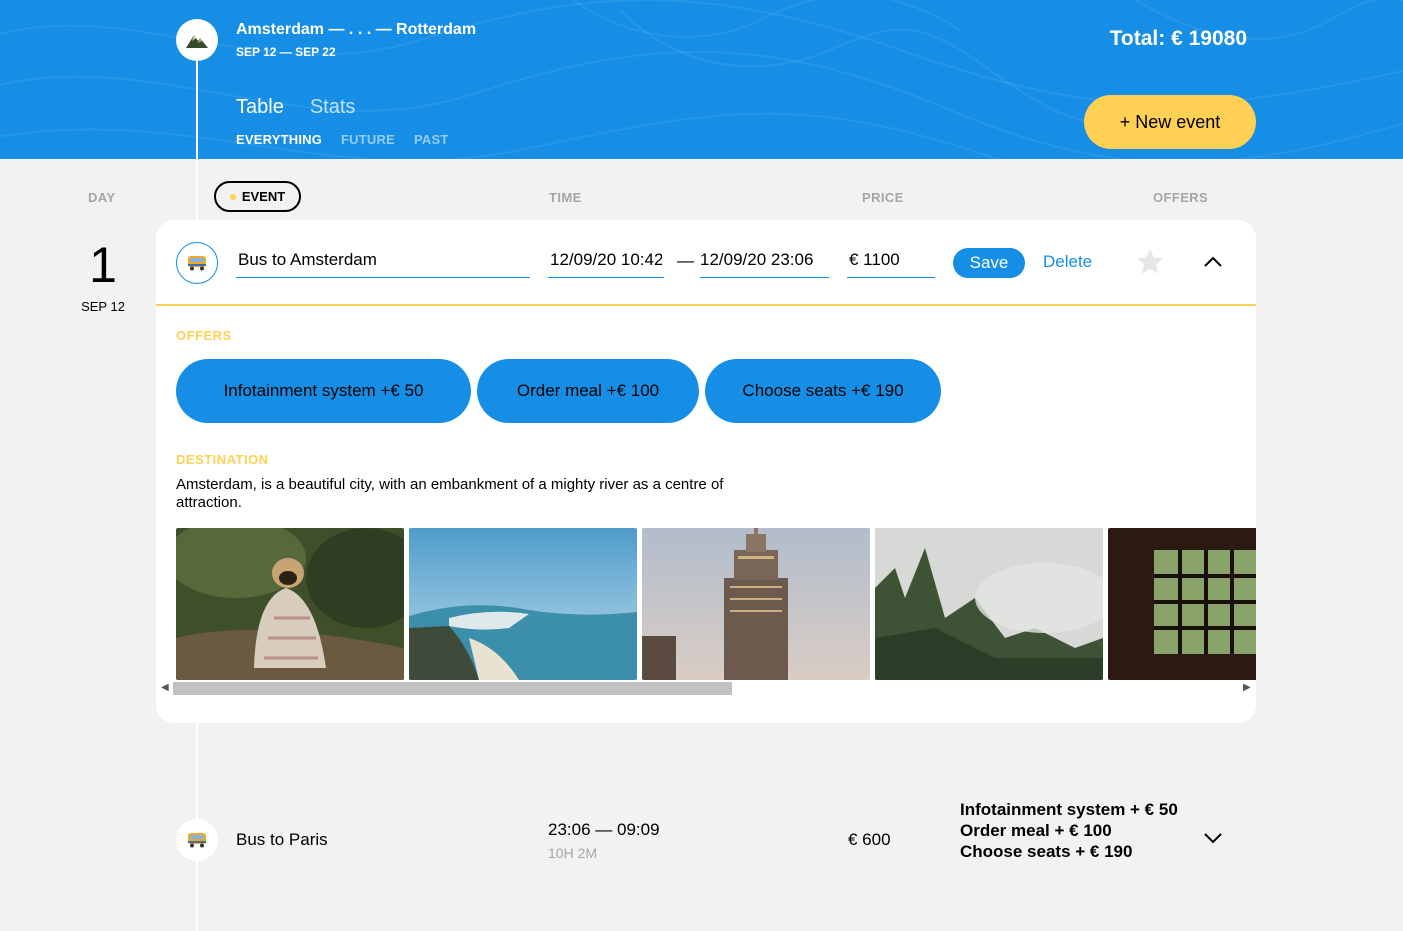 The image size is (1403, 931). I want to click on photo-coastal-beach, so click(523, 604).